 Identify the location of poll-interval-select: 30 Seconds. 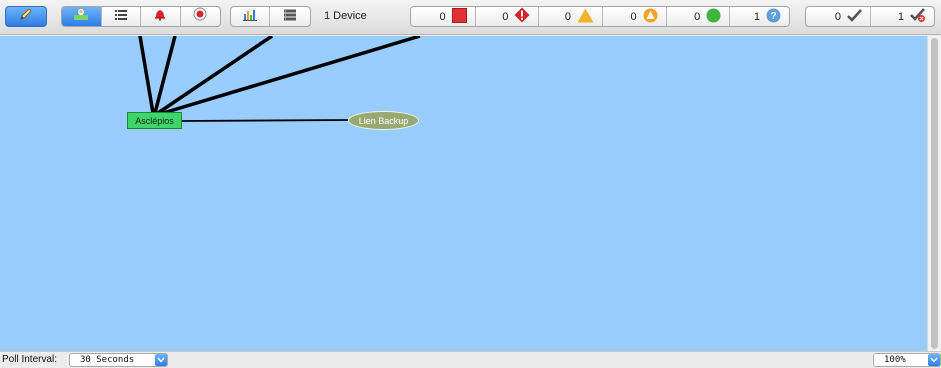
(118, 360).